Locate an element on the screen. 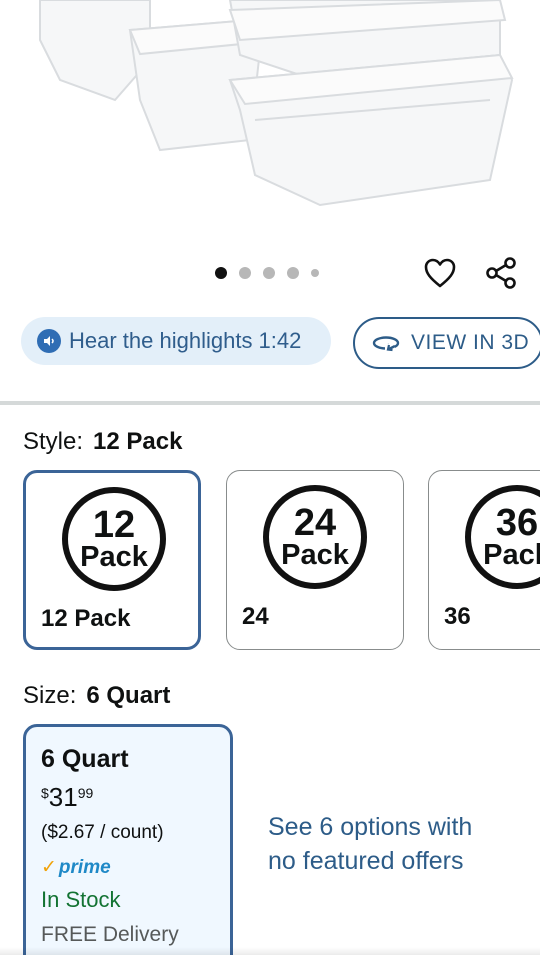 This screenshot has height=955, width=540. hear-highlights-label: Hear the highlights 1:42 is located at coordinates (185, 340).